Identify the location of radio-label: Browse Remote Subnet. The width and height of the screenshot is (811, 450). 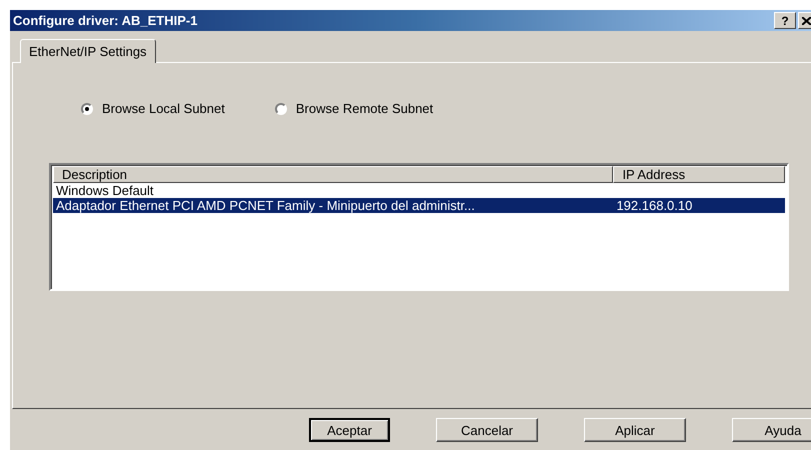
(365, 108).